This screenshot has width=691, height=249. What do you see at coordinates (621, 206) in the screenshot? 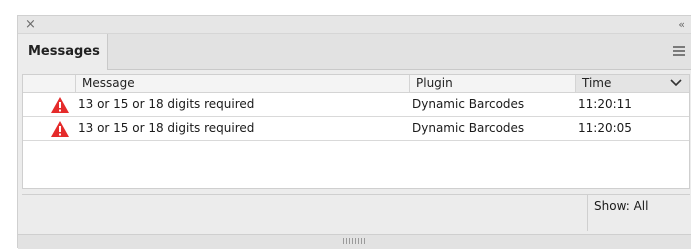
I see `show-filter-dropdown: Show: All` at bounding box center [621, 206].